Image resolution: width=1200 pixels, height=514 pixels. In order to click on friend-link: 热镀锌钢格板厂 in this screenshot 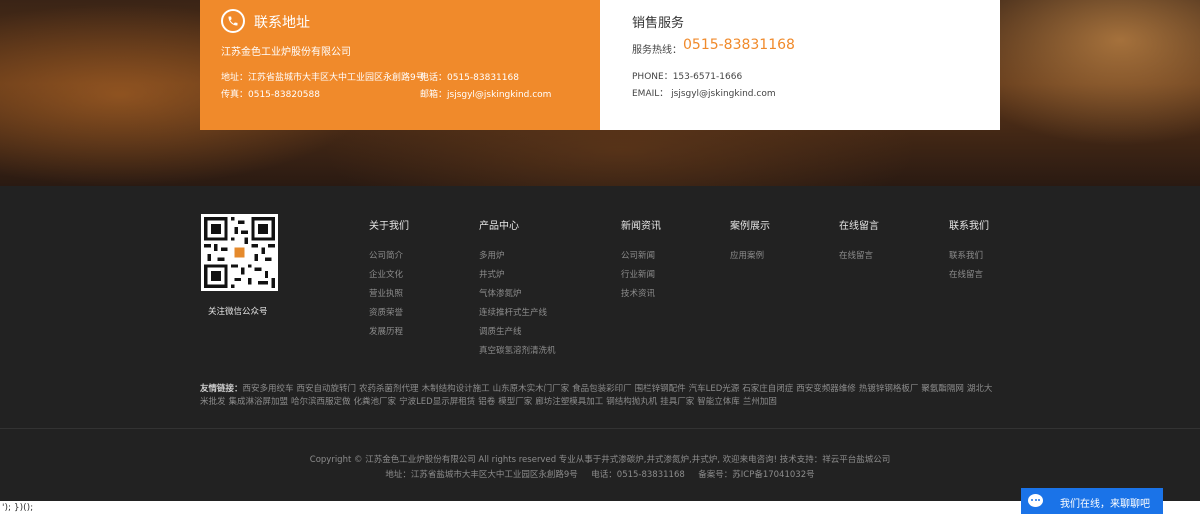, I will do `click(889, 389)`.